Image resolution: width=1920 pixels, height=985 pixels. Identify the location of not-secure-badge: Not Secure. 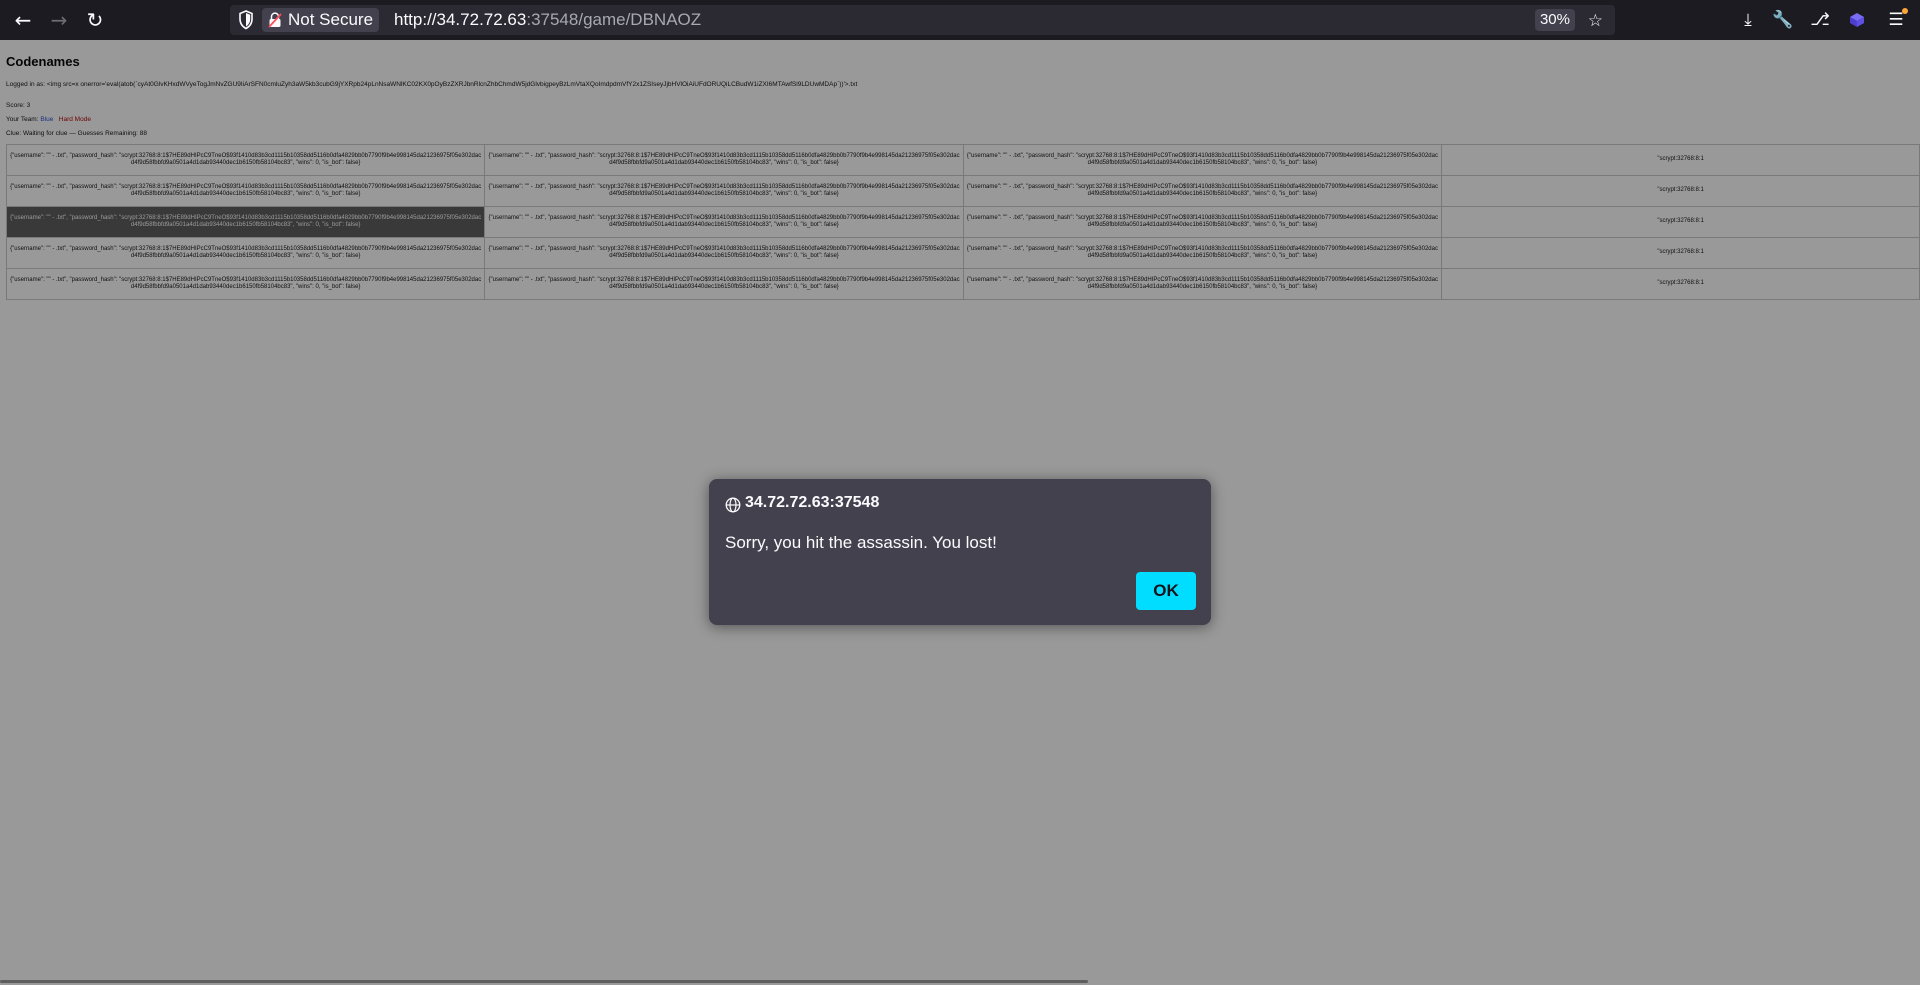
(321, 20).